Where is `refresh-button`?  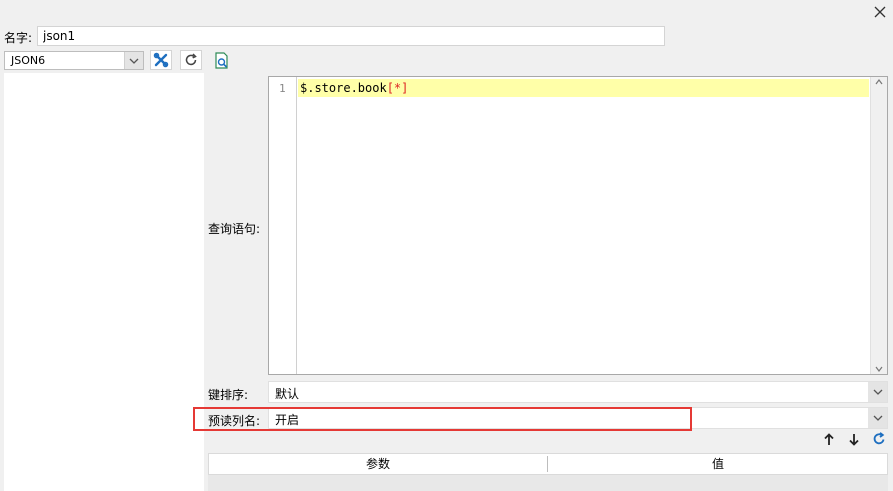
refresh-button is located at coordinates (191, 60).